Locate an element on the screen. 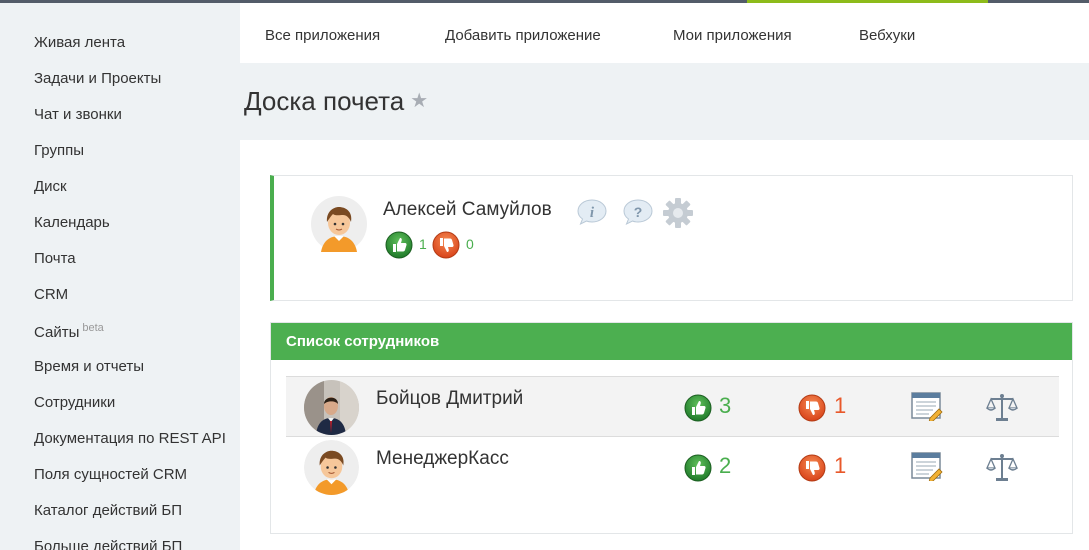 The image size is (1089, 550). sidebar-item-chat: Чат и звонки is located at coordinates (78, 114).